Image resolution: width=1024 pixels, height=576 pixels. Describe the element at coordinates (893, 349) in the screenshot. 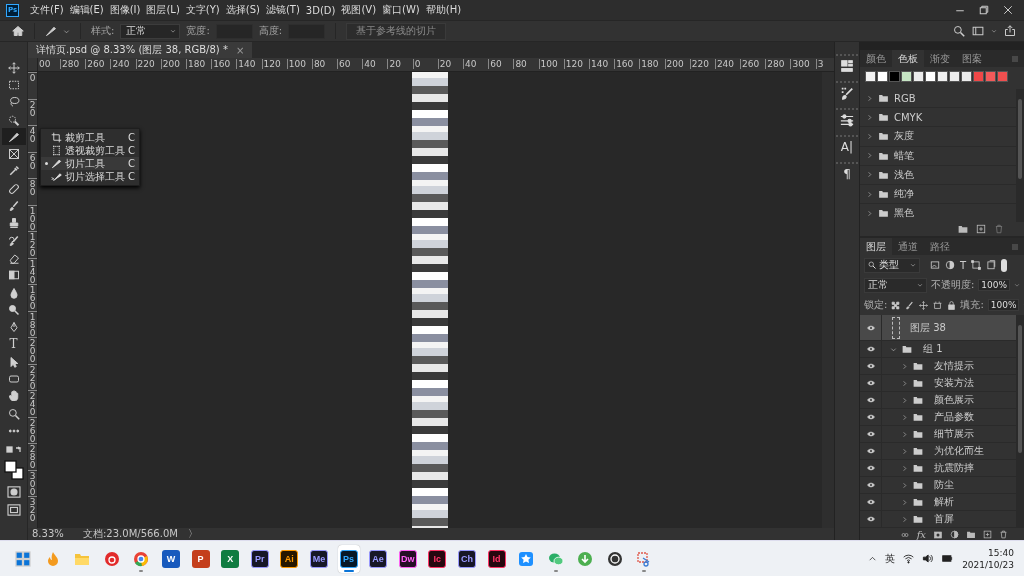

I see `chevron-down-icon` at that location.